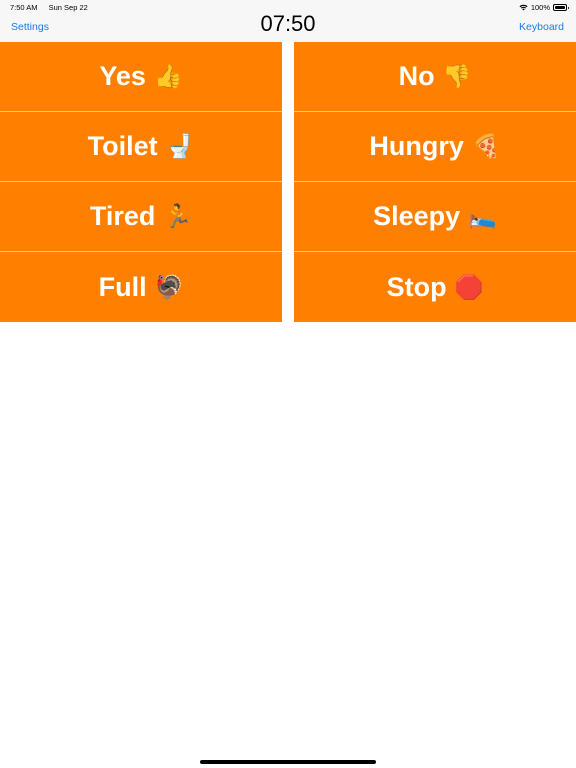 The height and width of the screenshot is (768, 576). I want to click on turkey-icon: 🦃, so click(169, 286).